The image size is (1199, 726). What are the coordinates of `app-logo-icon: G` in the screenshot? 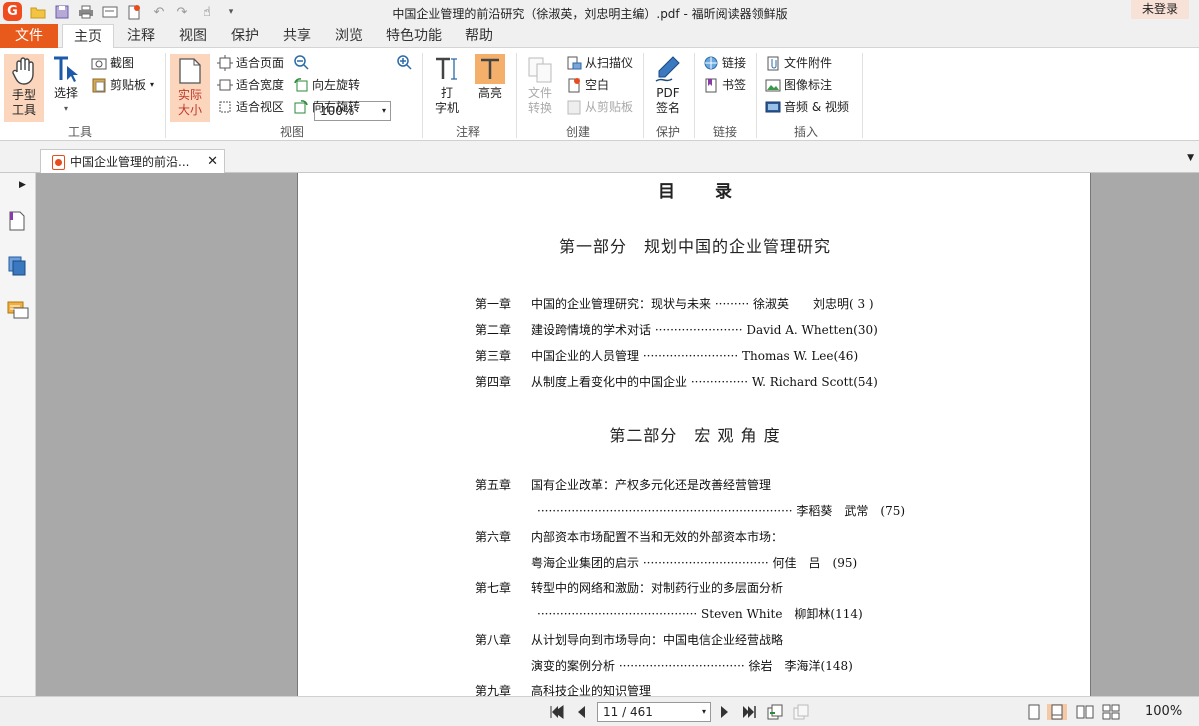 It's located at (12, 11).